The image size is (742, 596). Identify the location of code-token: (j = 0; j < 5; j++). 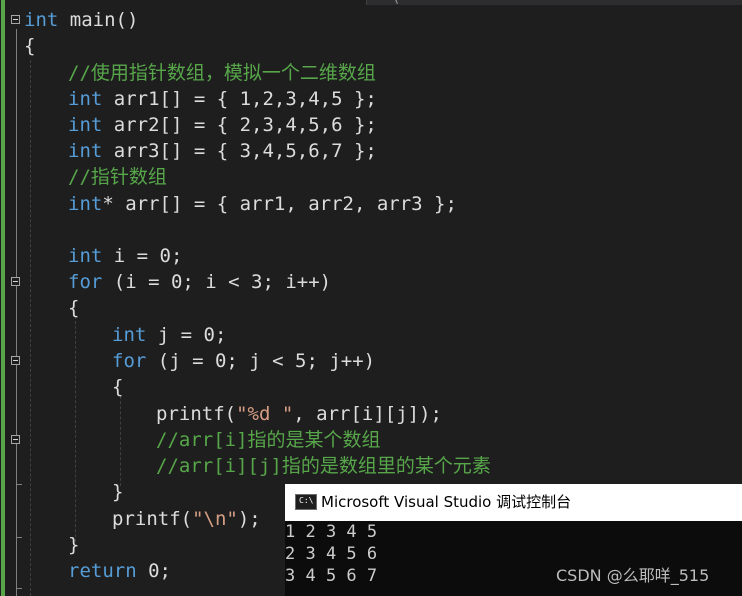
(261, 361).